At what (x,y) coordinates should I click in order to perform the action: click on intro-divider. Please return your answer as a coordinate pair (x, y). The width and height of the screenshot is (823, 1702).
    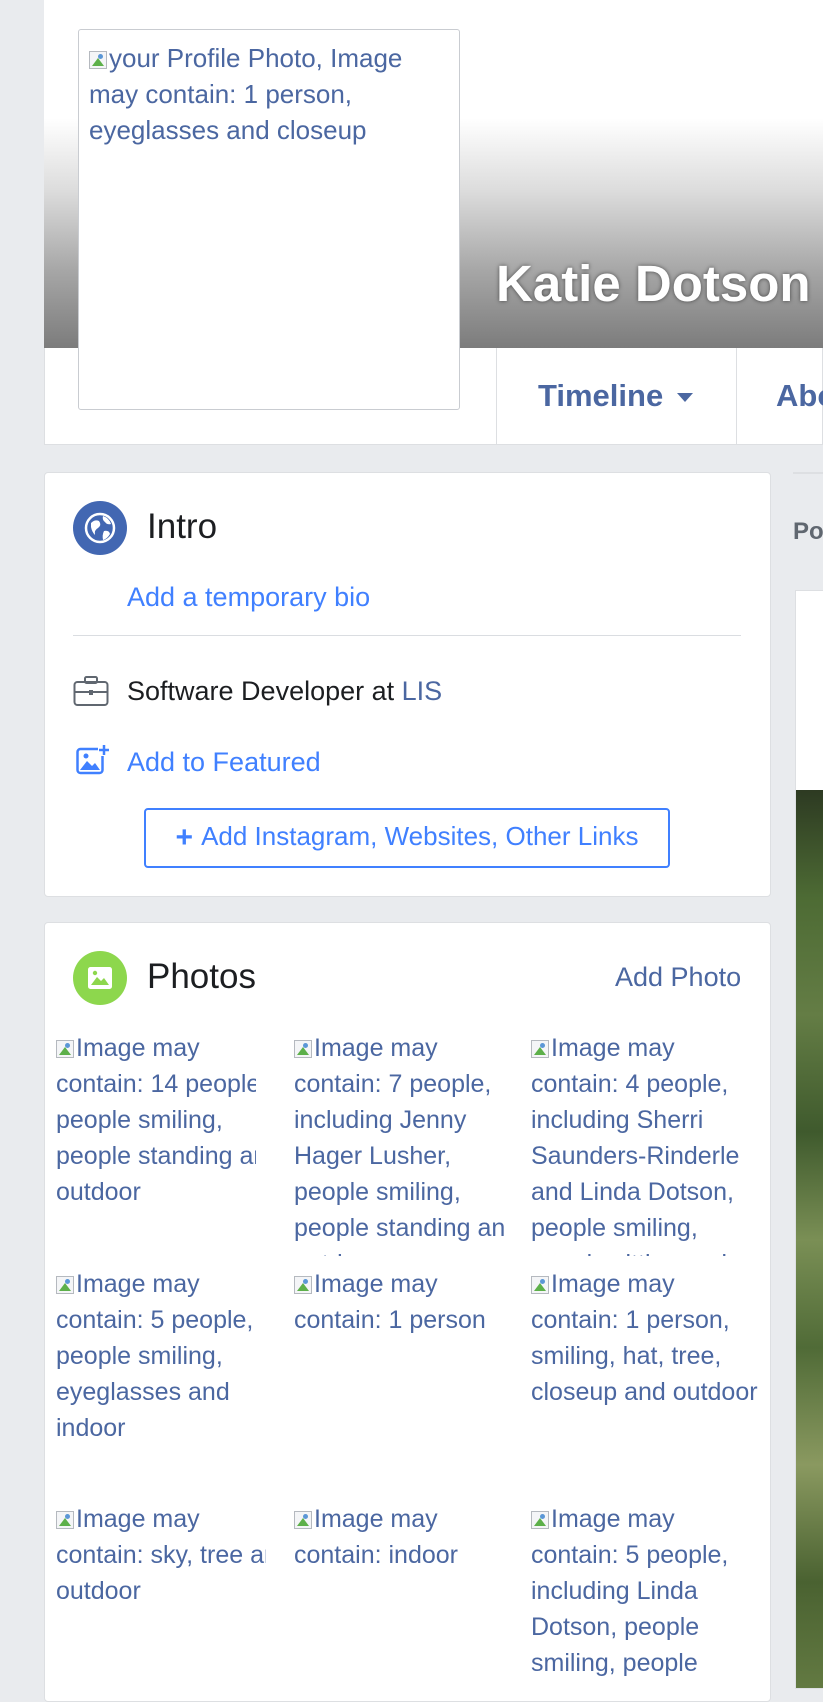
    Looking at the image, I should click on (407, 635).